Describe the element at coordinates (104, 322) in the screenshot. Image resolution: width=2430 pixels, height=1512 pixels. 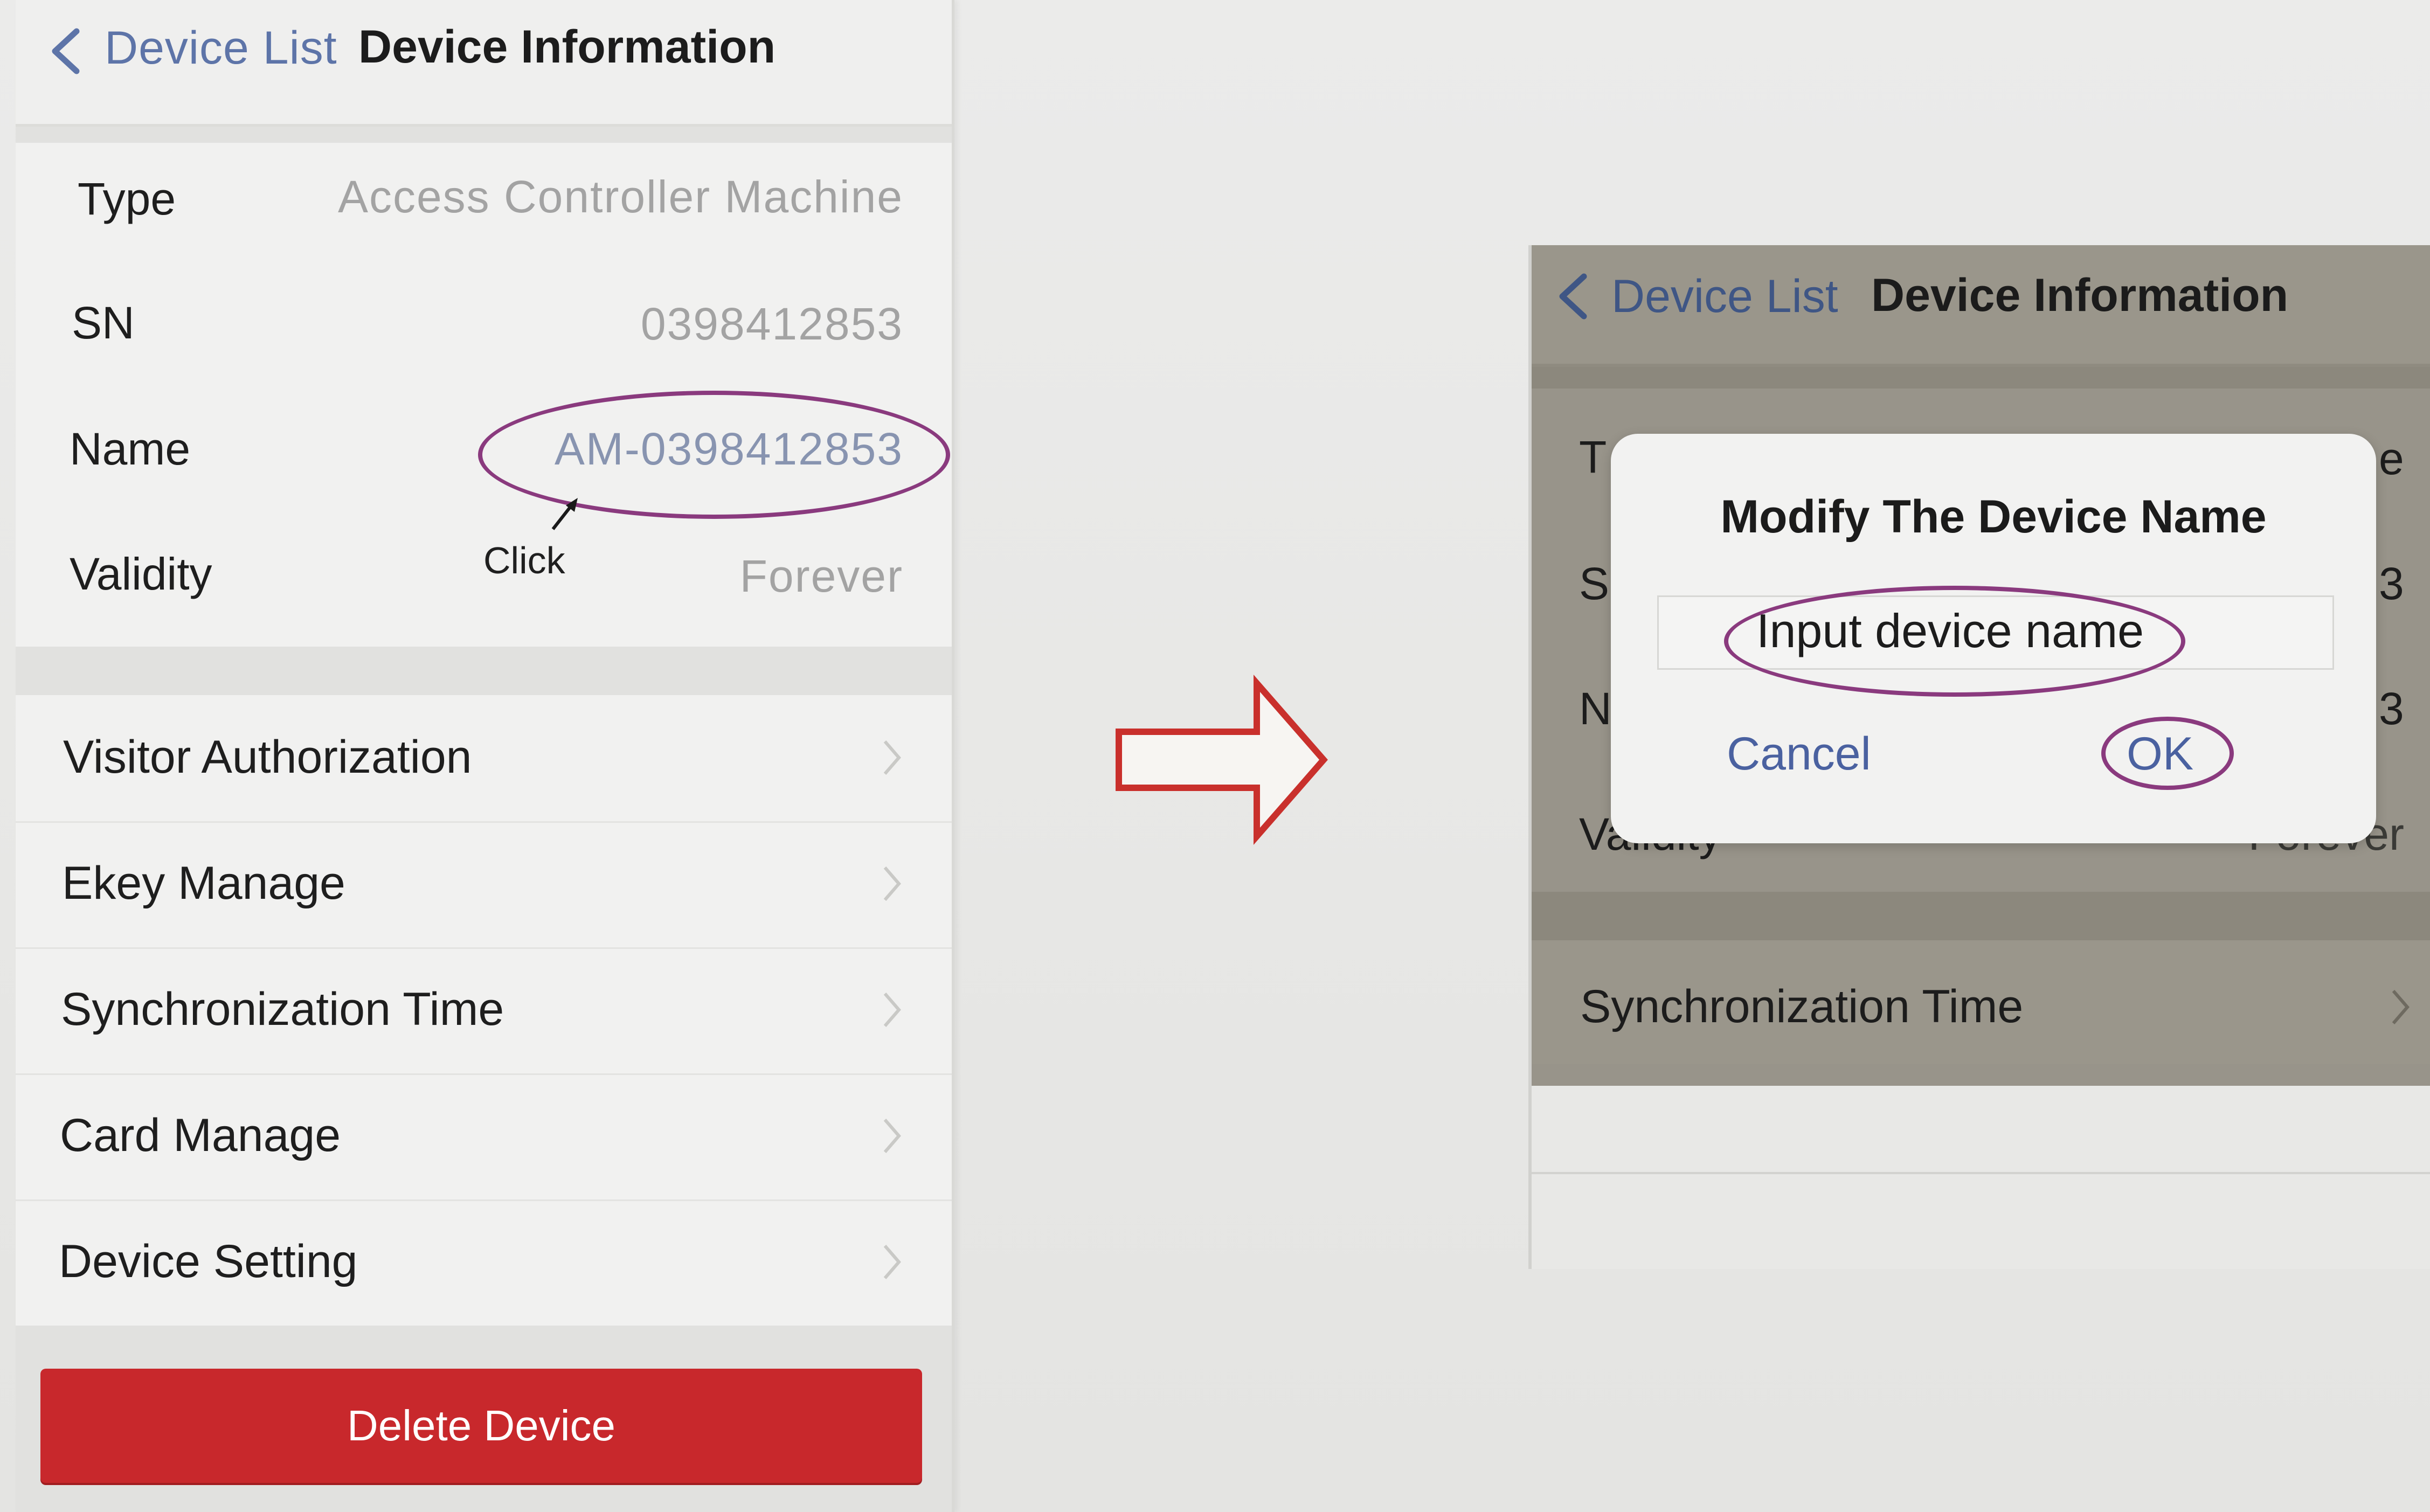
I see `sn-label: SN` at that location.